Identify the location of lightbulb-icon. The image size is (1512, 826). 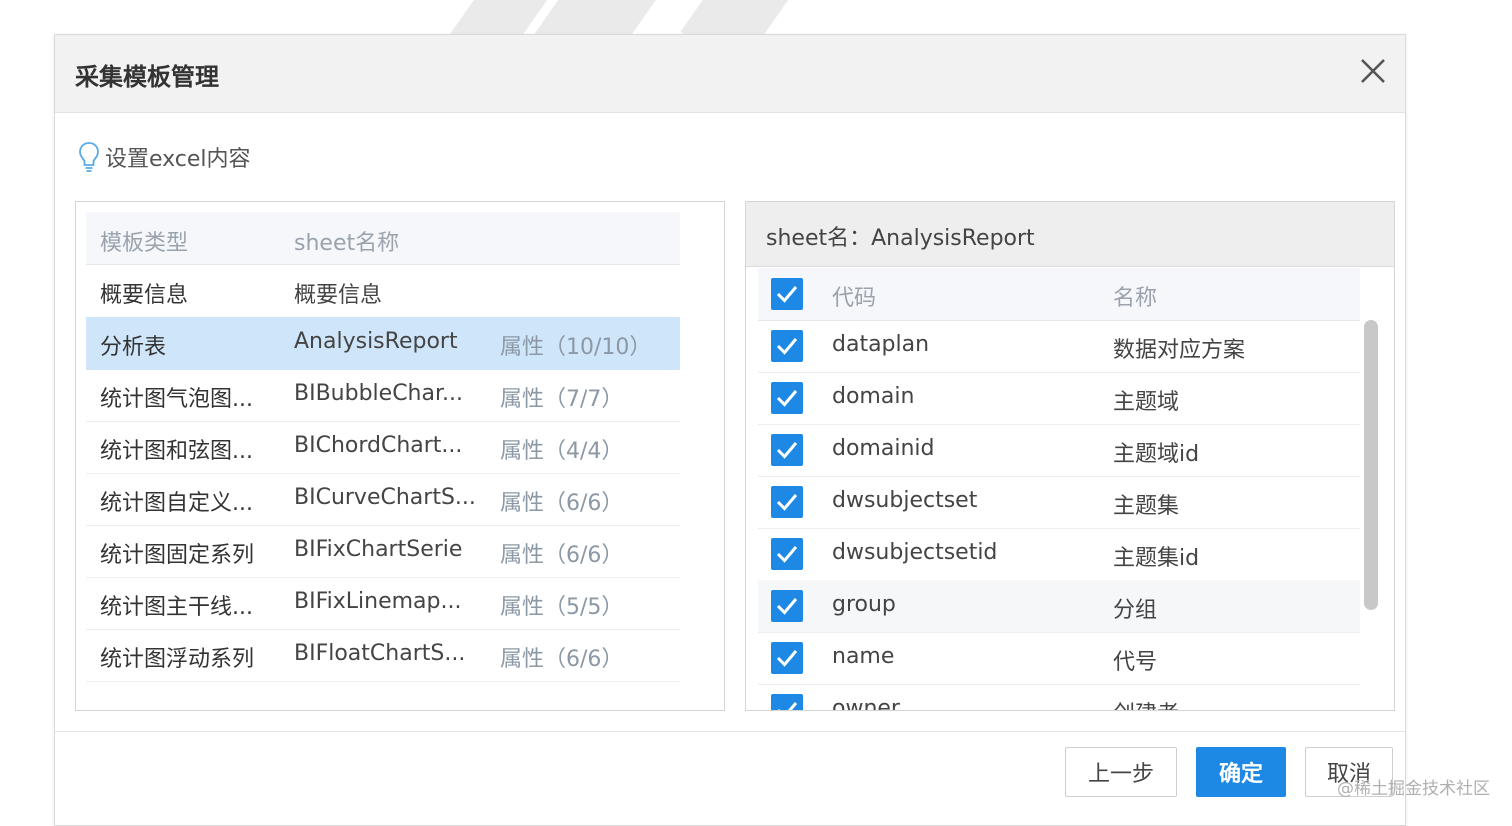
(89, 157).